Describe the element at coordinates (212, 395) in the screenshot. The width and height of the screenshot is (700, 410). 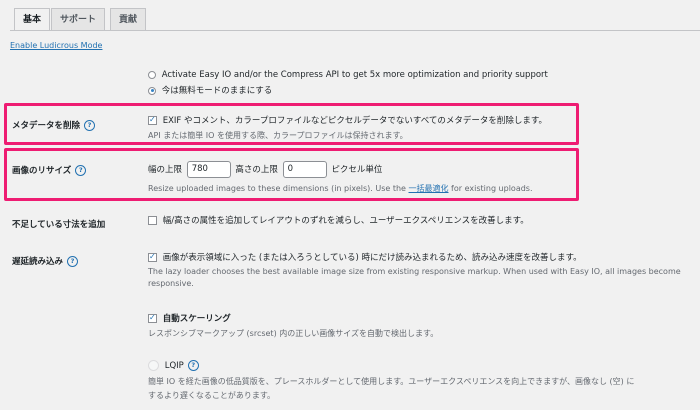
I see `lqip-desc-2: するより遅くなることがあります。` at that location.